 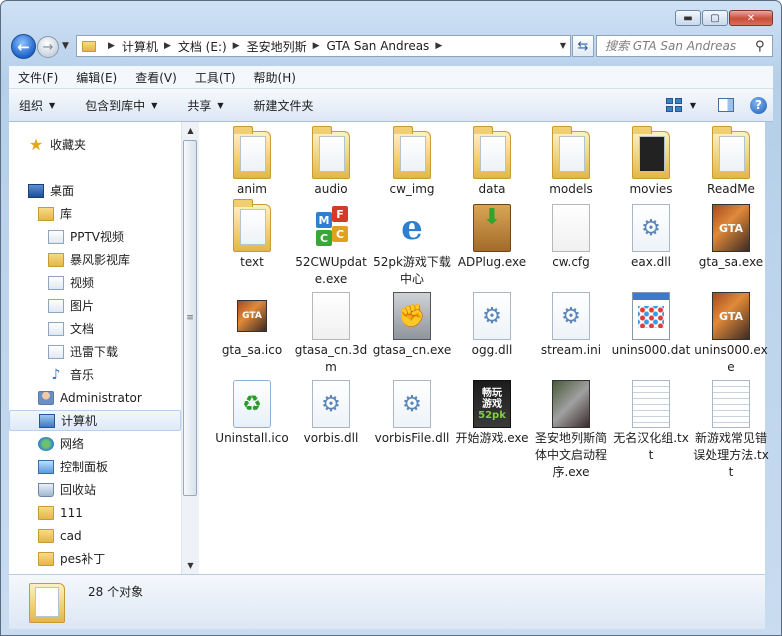 I want to click on forward-button: →, so click(x=48, y=47).